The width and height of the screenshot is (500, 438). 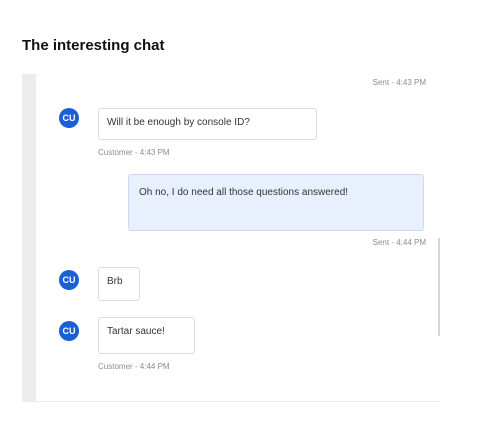 What do you see at coordinates (93, 45) in the screenshot?
I see `page-title: The interesting chat` at bounding box center [93, 45].